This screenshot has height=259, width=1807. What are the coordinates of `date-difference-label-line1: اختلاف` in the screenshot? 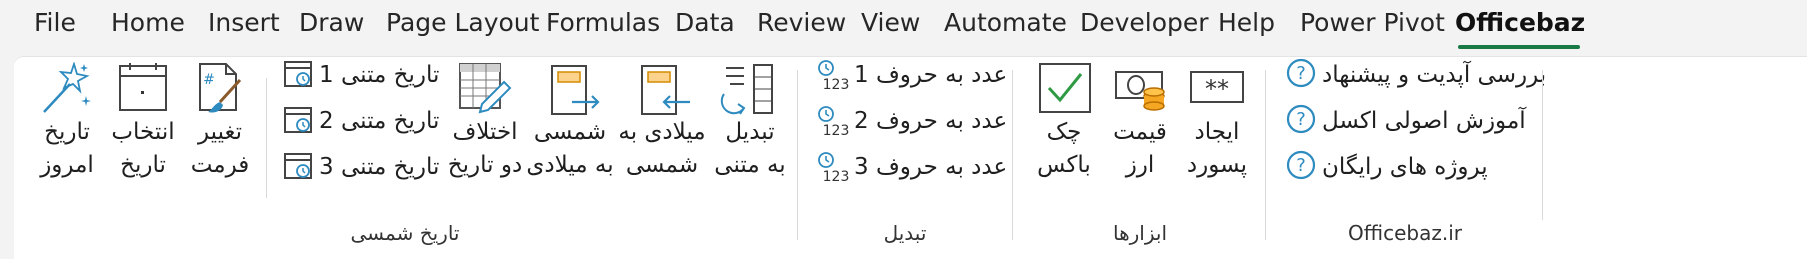 It's located at (485, 132).